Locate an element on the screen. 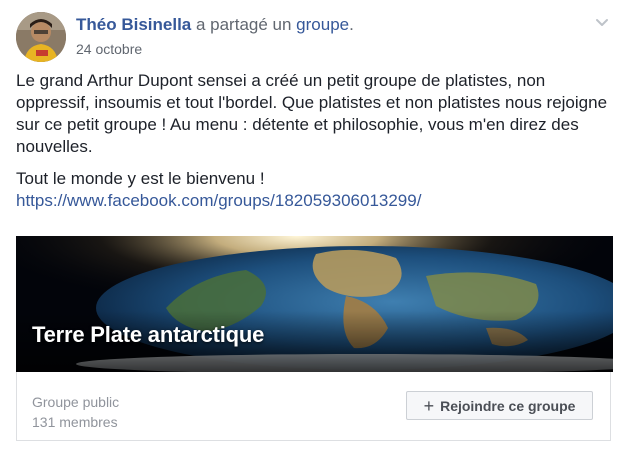  author-name-link: Théo Bisinella is located at coordinates (133, 24).